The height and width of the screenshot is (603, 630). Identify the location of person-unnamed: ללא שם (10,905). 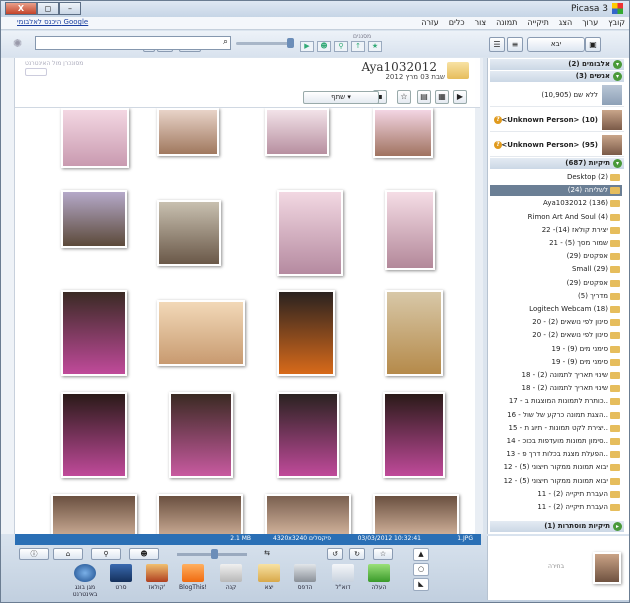
(557, 95).